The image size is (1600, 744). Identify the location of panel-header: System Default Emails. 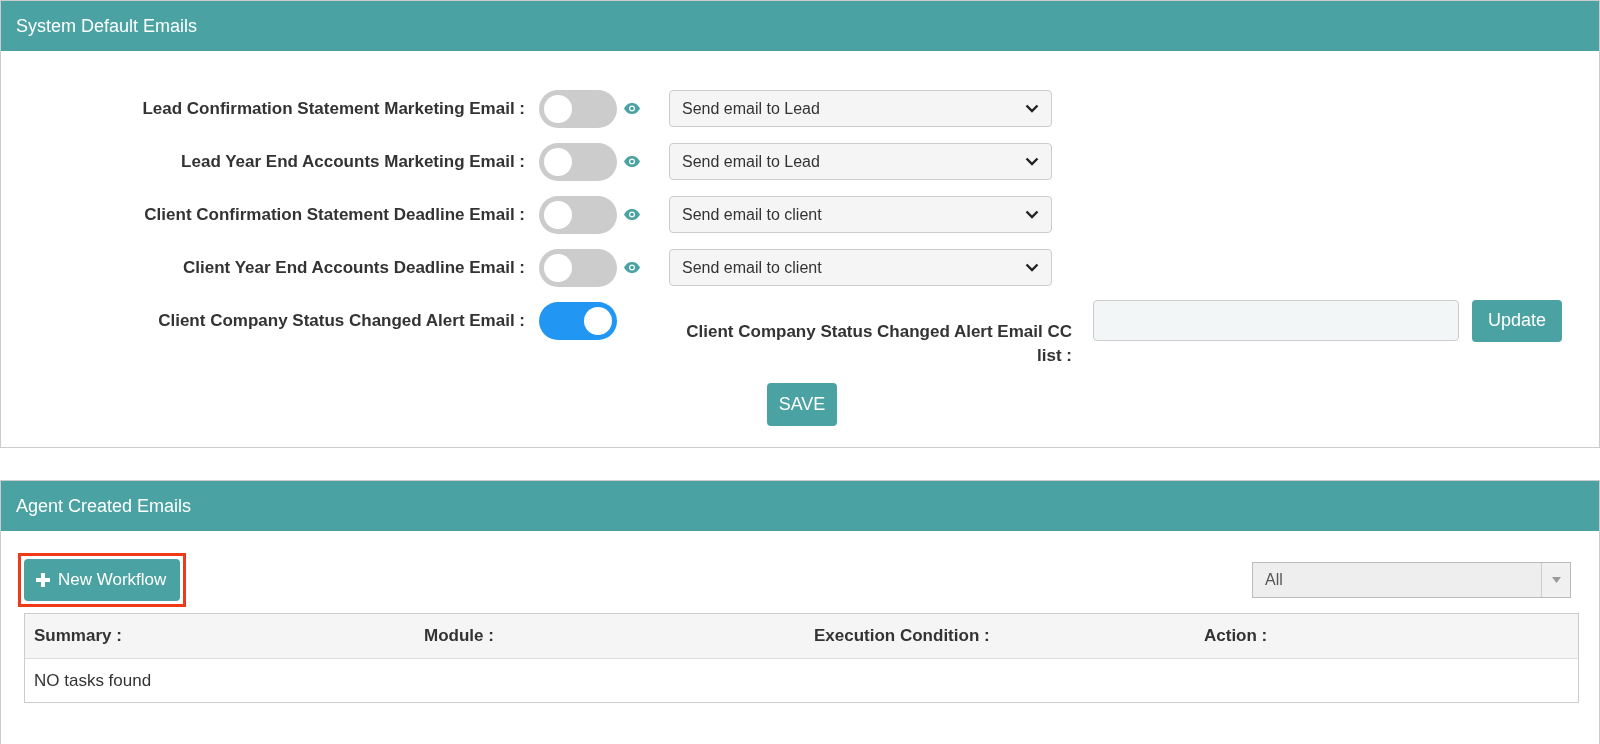
(800, 26).